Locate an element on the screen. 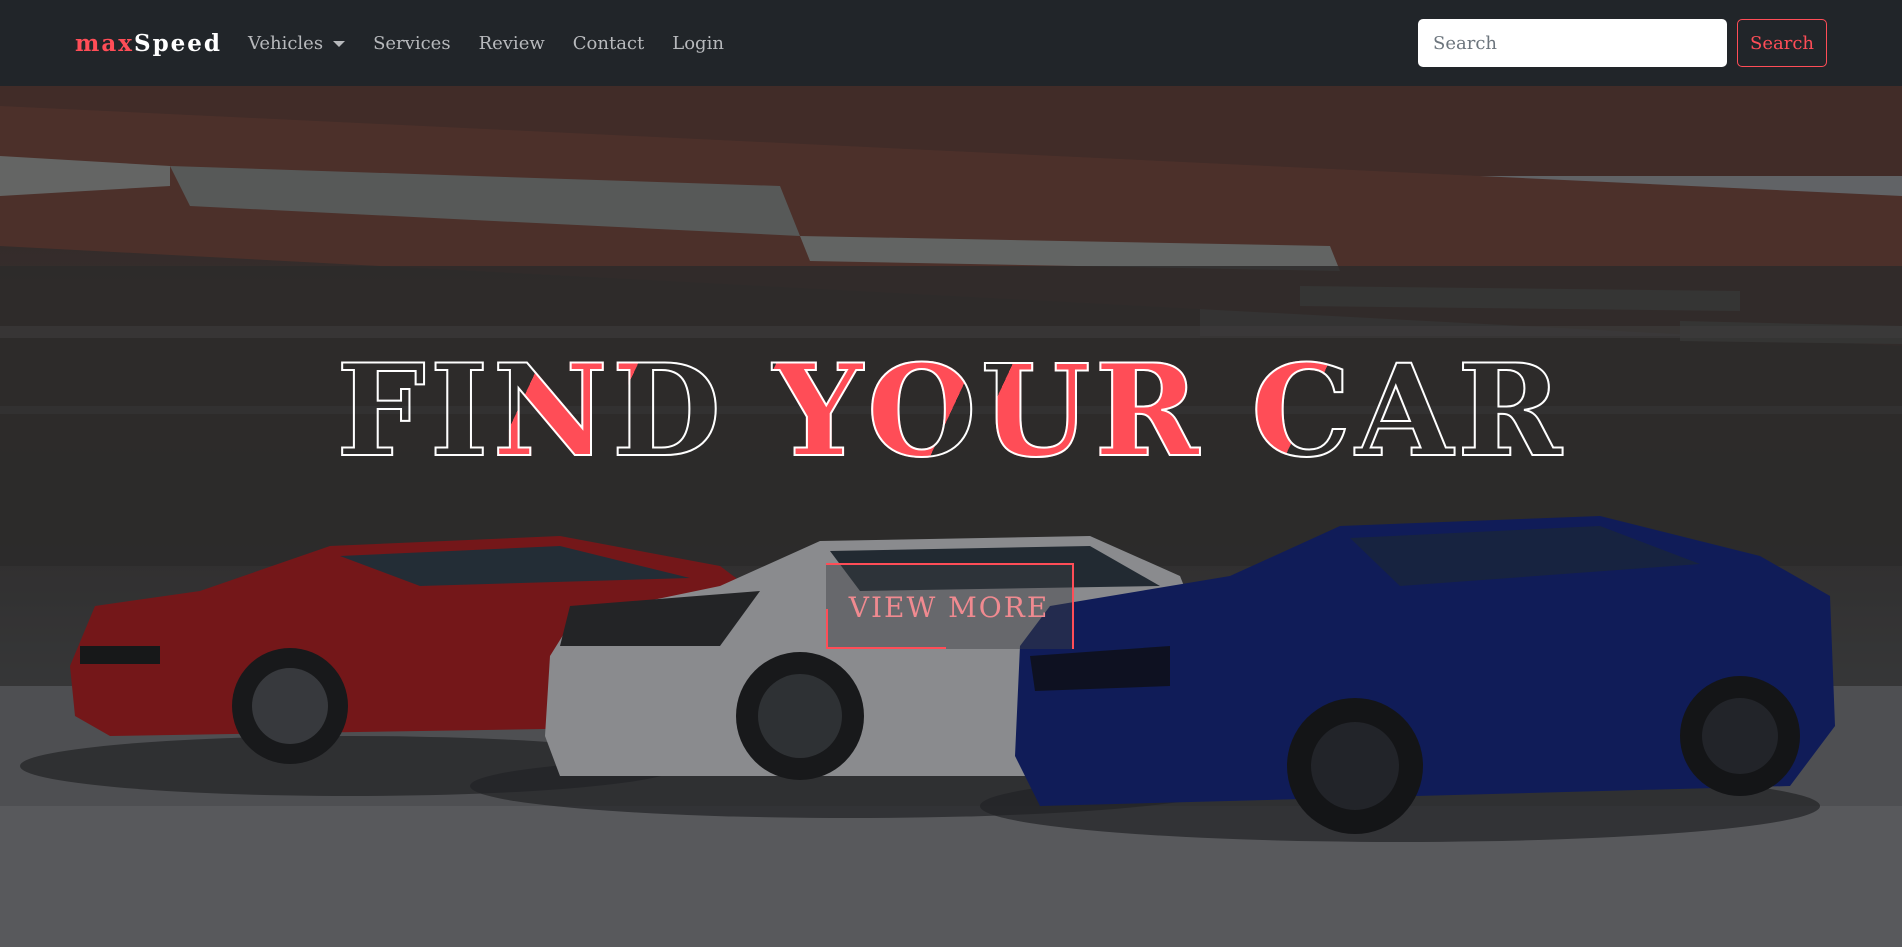 This screenshot has height=947, width=1902. nav-item-label: Login is located at coordinates (698, 43).